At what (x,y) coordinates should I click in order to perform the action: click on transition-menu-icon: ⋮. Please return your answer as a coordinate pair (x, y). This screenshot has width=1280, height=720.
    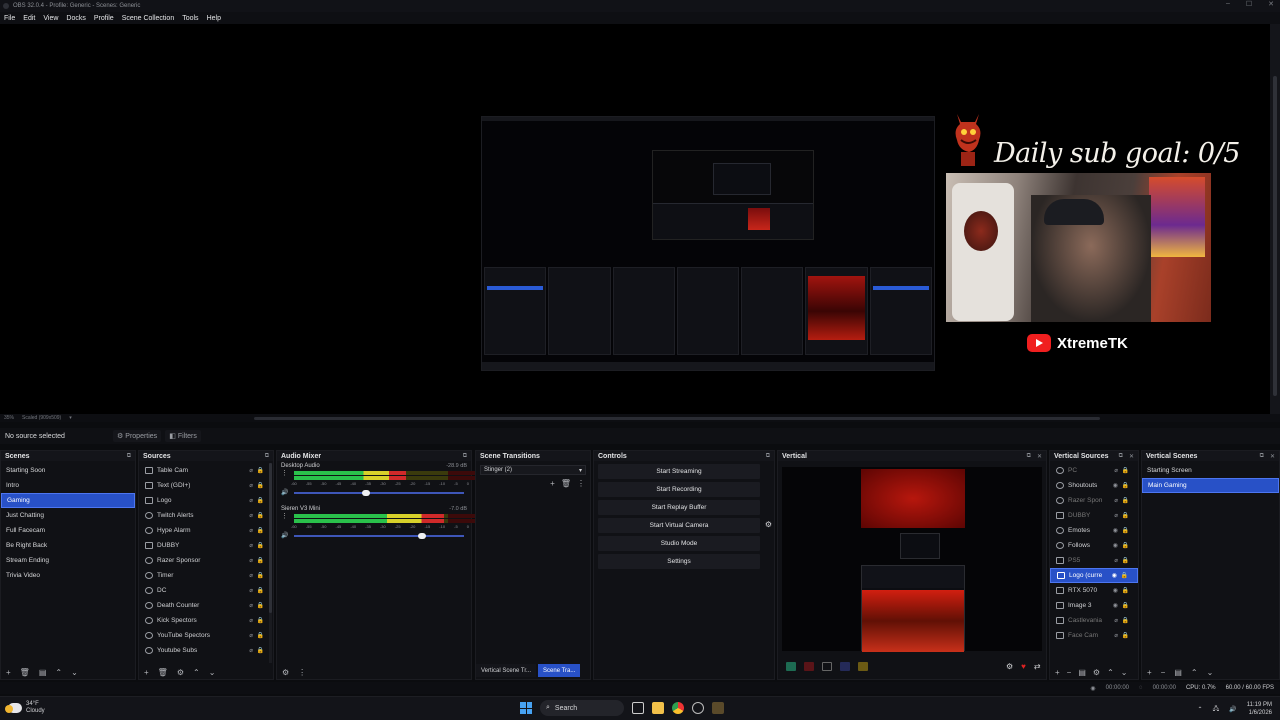
    Looking at the image, I should click on (581, 483).